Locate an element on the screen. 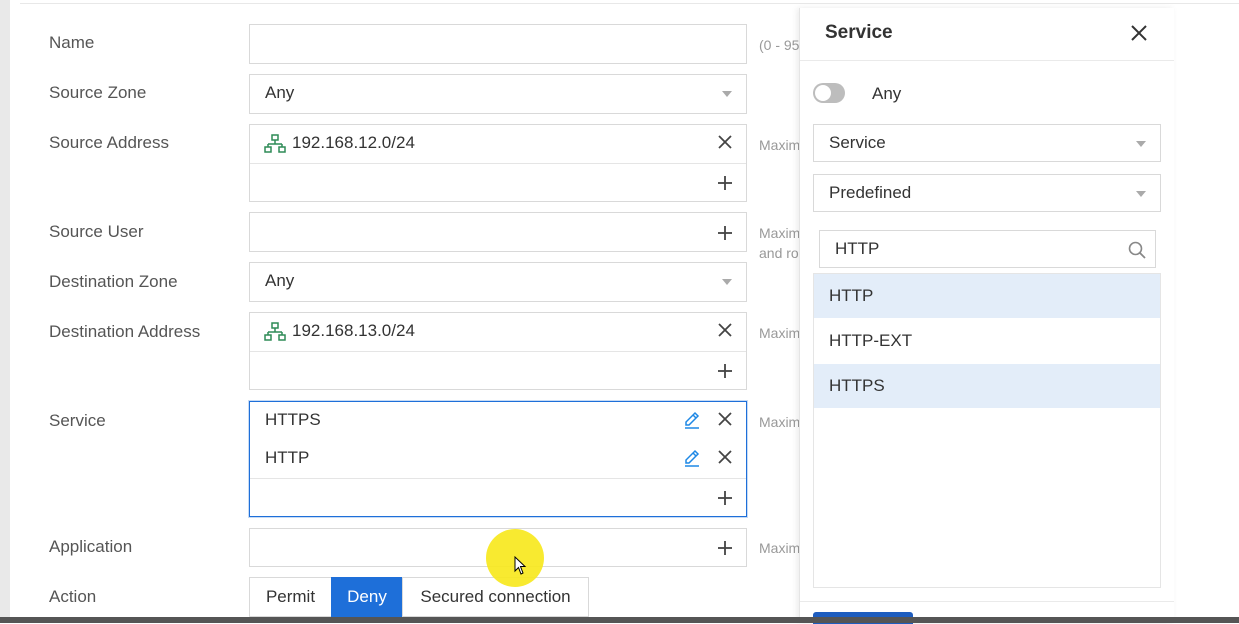  list-item: HTTP is located at coordinates (987, 296).